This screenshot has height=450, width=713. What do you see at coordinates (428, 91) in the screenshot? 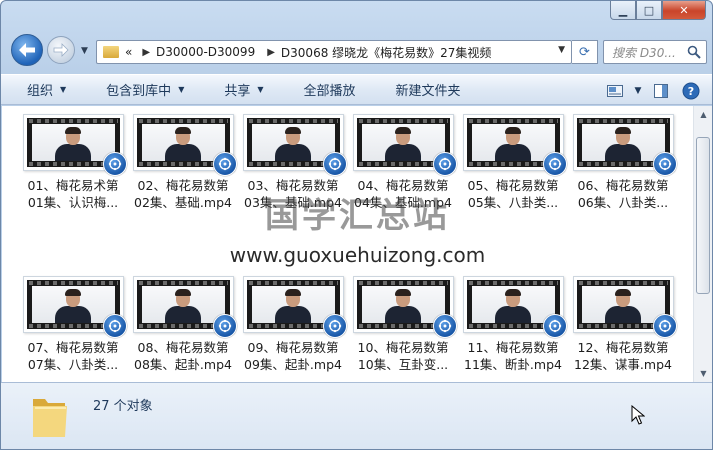
I see `new-folder-label: 新建文件夹` at bounding box center [428, 91].